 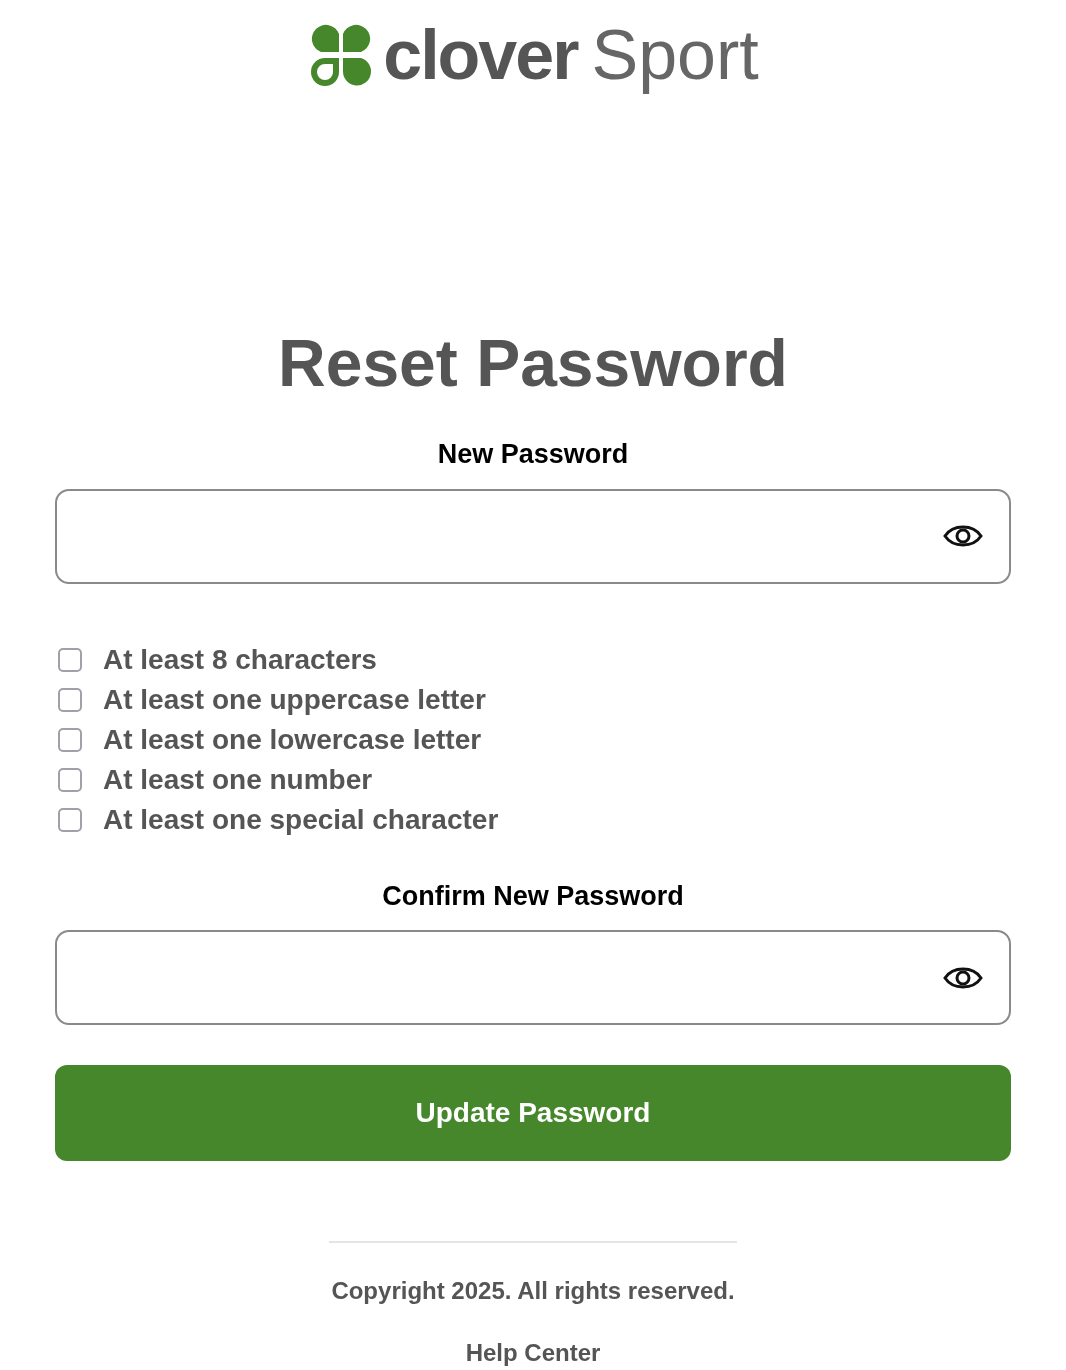 I want to click on page-title: Reset Password, so click(x=533, y=363).